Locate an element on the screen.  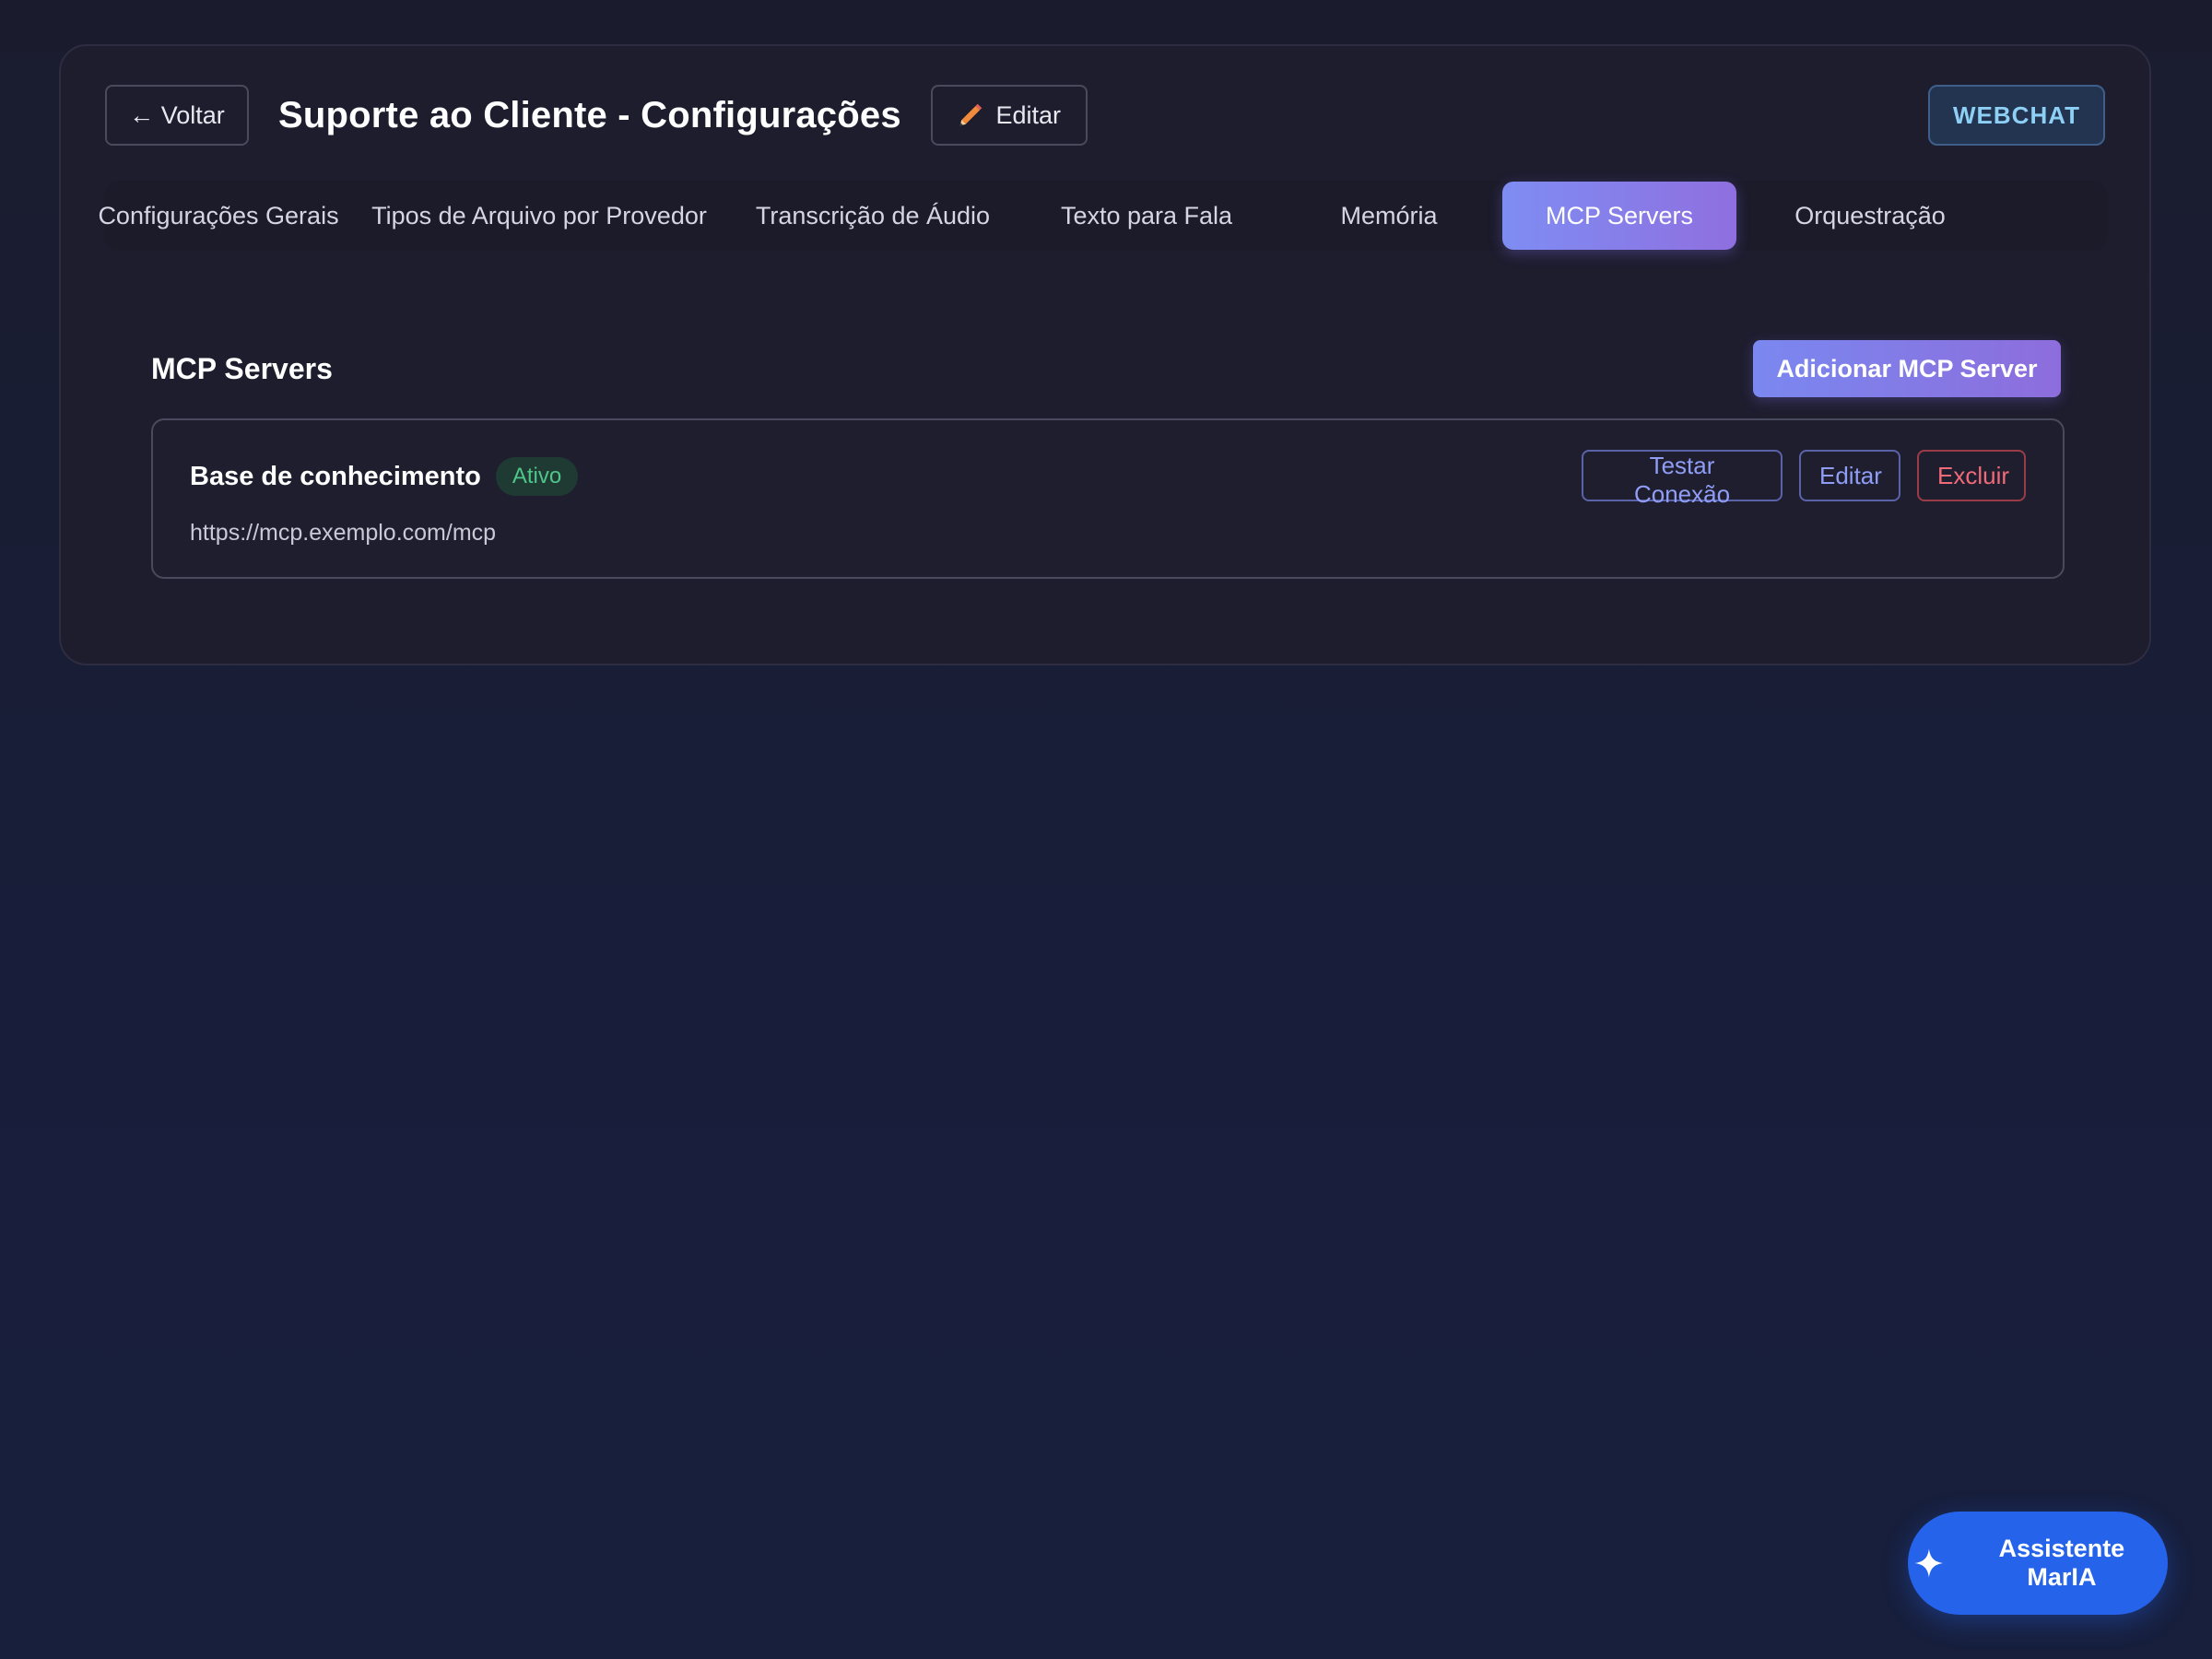
tab-memoria: Memória is located at coordinates (1389, 216).